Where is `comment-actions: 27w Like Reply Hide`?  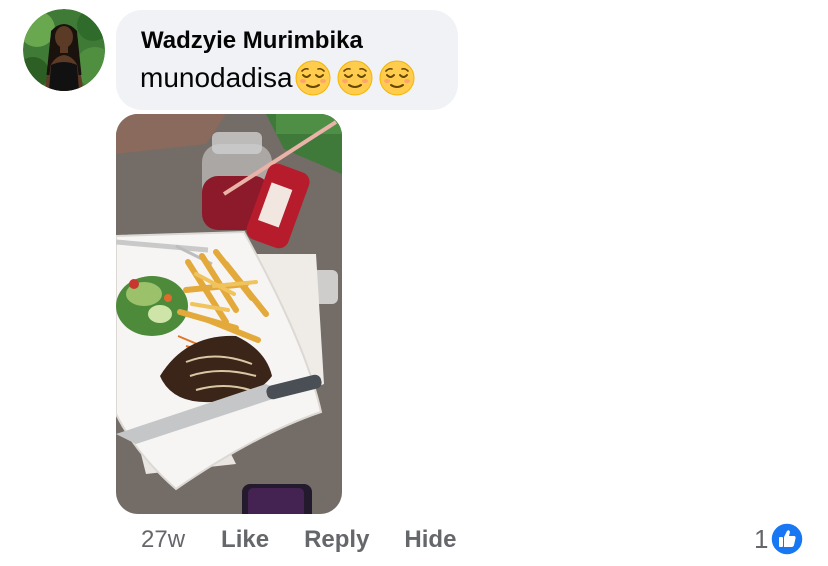
comment-actions: 27w Like Reply Hide is located at coordinates (316, 540).